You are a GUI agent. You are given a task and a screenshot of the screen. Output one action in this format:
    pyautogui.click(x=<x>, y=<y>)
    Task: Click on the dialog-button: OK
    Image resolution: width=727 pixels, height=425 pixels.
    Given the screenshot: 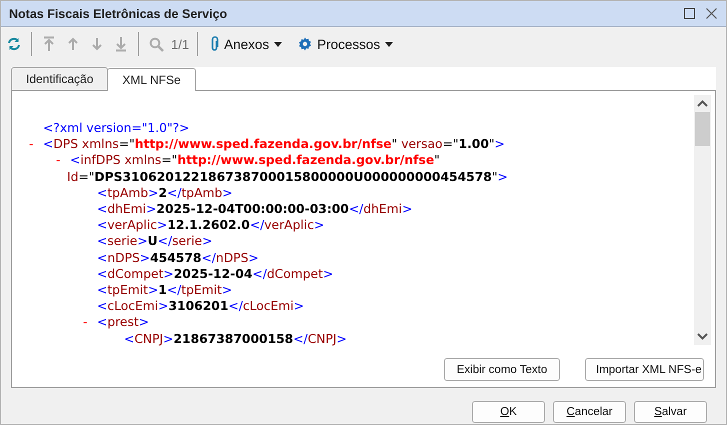 What is the action you would take?
    pyautogui.click(x=508, y=412)
    